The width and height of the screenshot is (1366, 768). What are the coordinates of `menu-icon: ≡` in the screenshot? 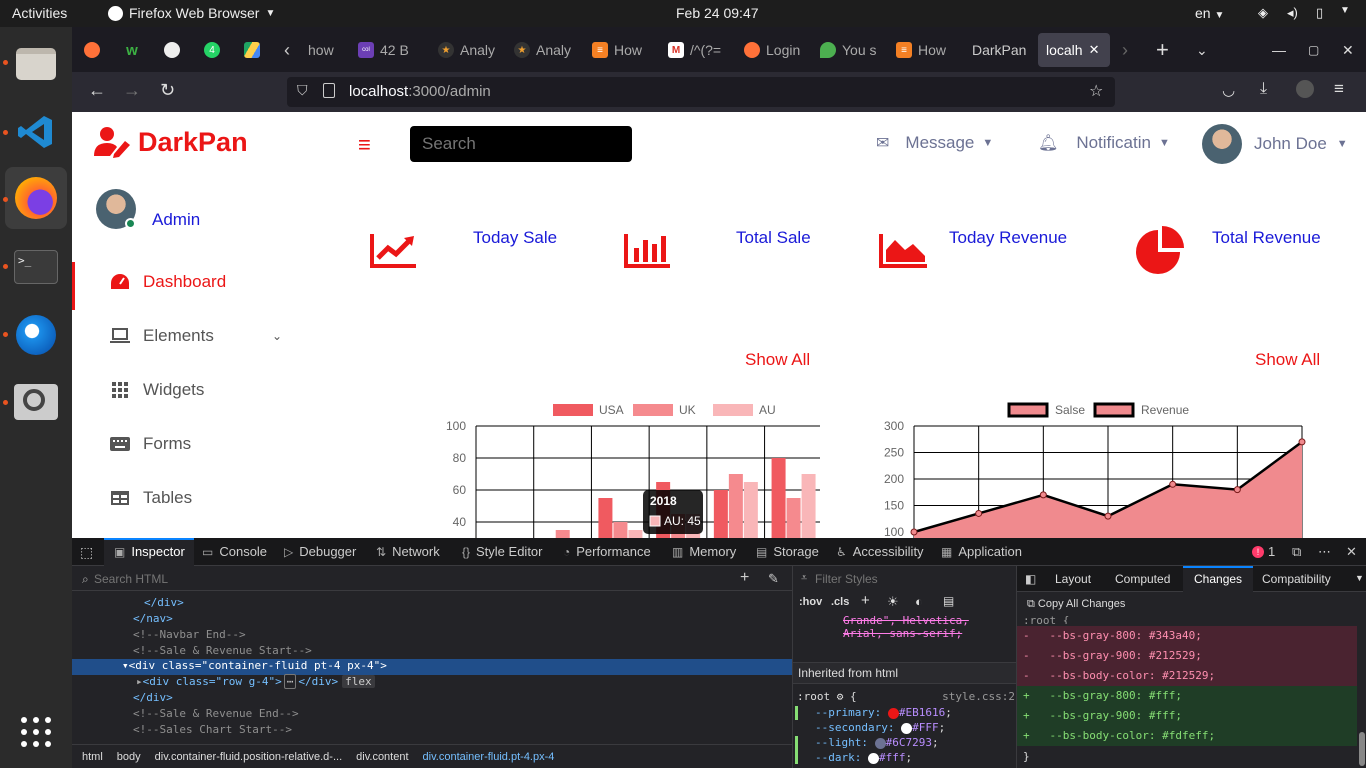 It's located at (1339, 89).